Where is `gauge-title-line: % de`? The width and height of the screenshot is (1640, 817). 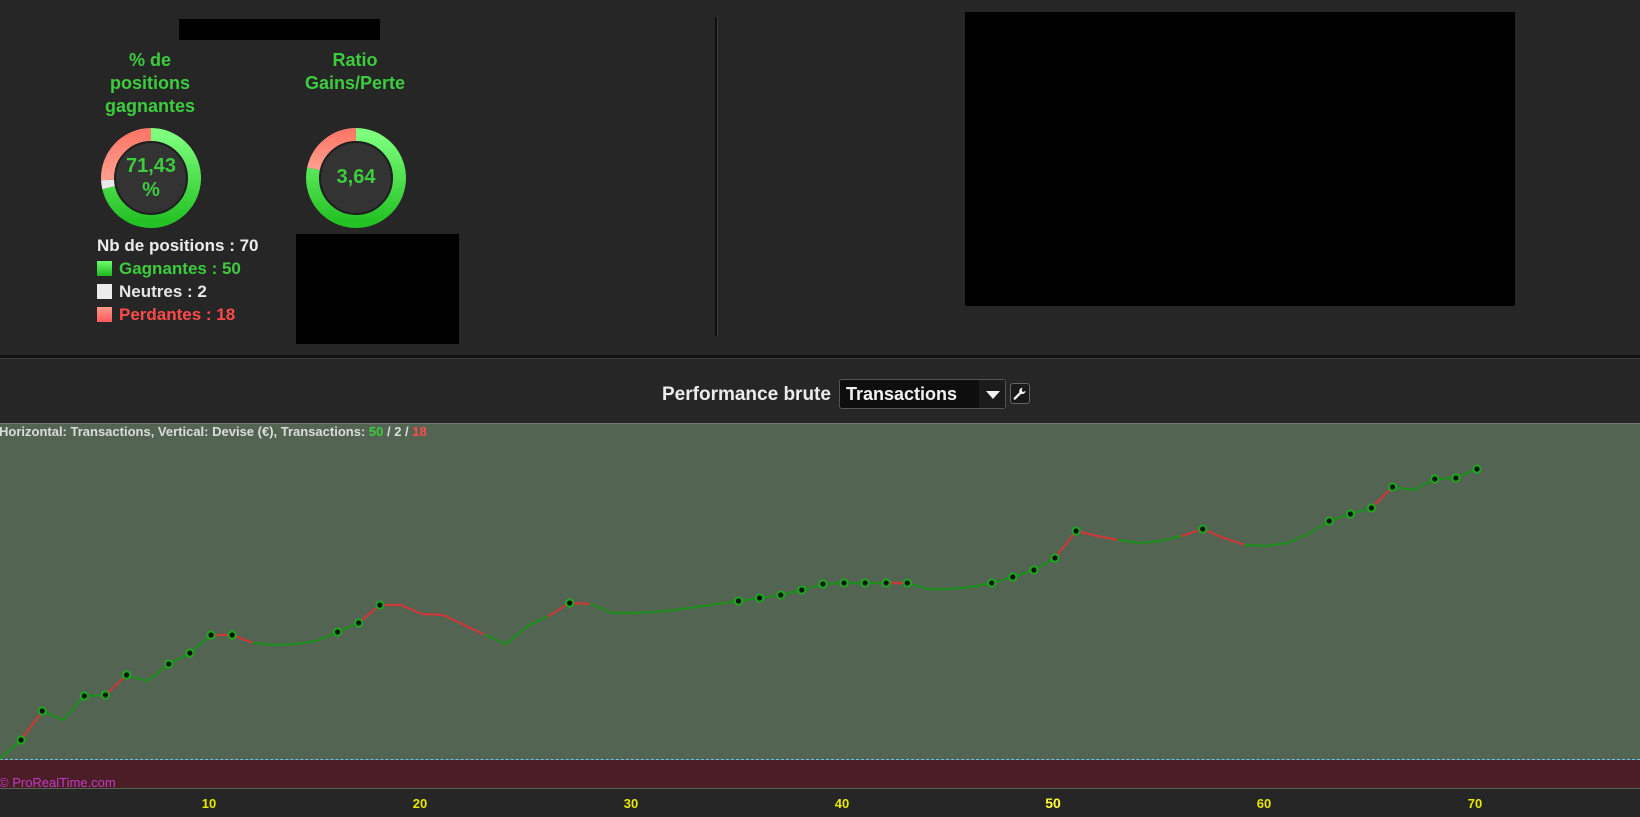 gauge-title-line: % de is located at coordinates (149, 60).